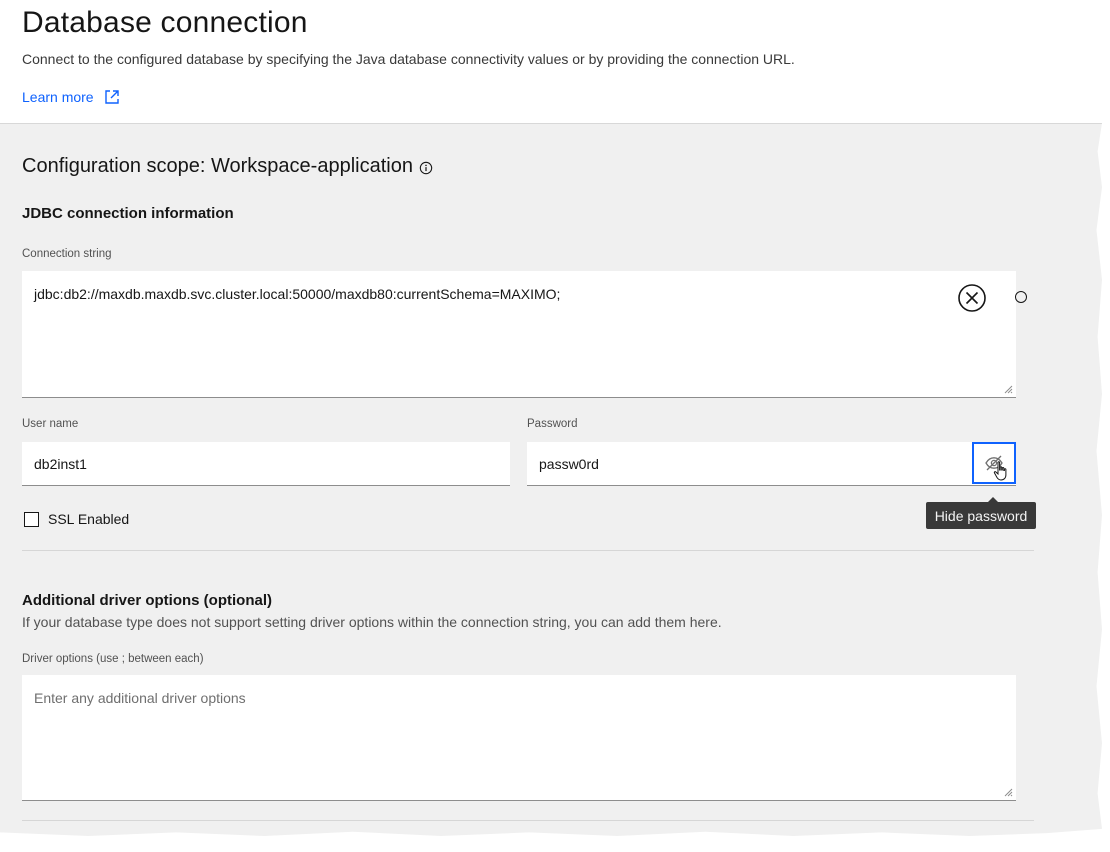 The height and width of the screenshot is (852, 1110). Describe the element at coordinates (569, 464) in the screenshot. I see `password-value: passw0rd` at that location.